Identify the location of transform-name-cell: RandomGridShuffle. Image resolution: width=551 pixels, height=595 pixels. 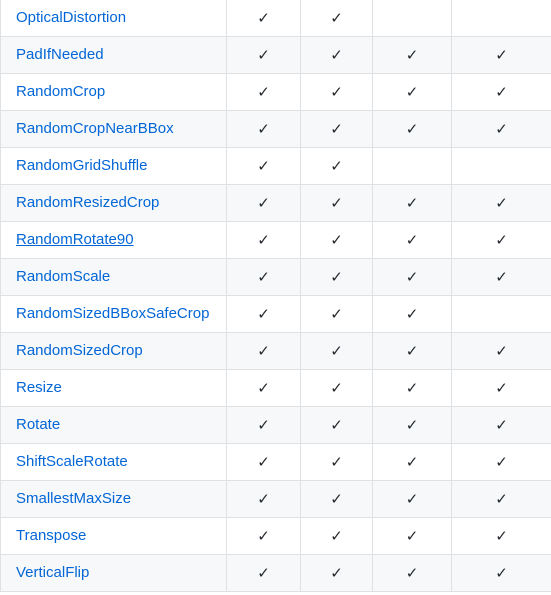
(113, 166).